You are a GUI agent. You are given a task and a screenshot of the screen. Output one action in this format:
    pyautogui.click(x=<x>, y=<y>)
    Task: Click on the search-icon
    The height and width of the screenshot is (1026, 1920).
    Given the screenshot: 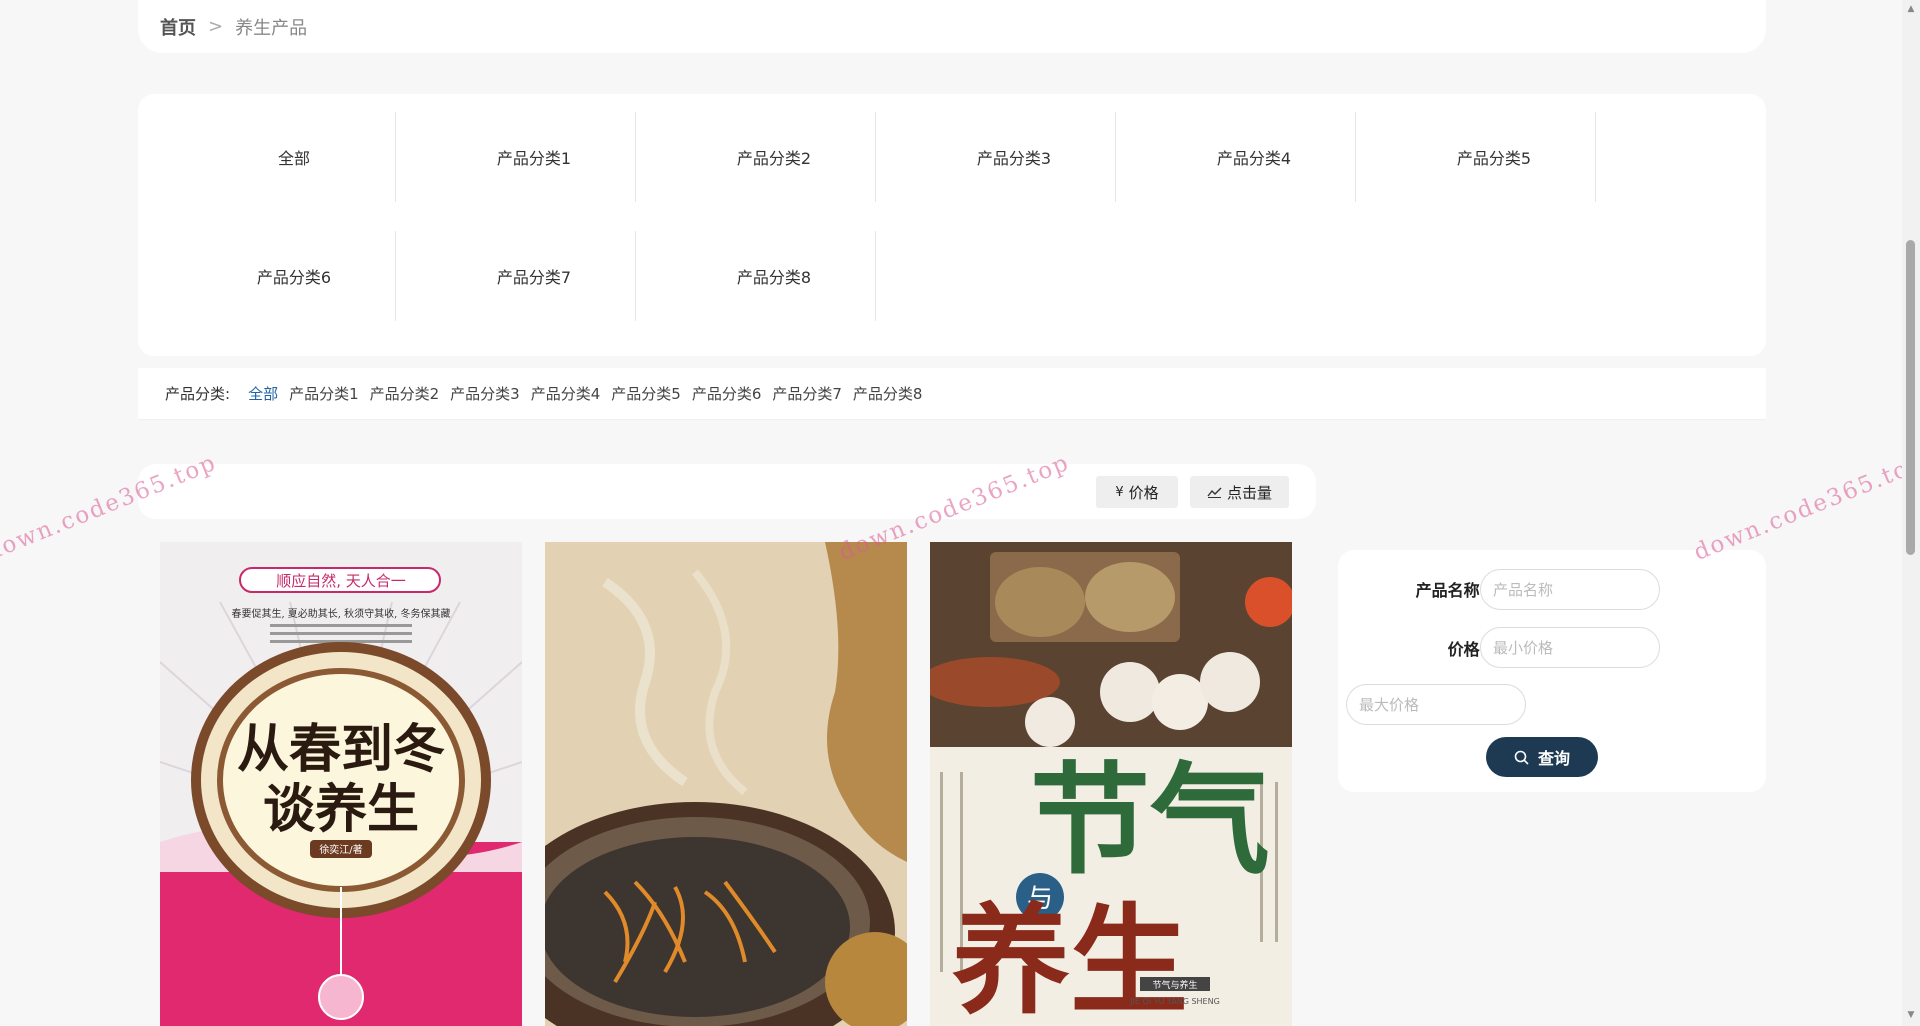 What is the action you would take?
    pyautogui.click(x=1521, y=757)
    